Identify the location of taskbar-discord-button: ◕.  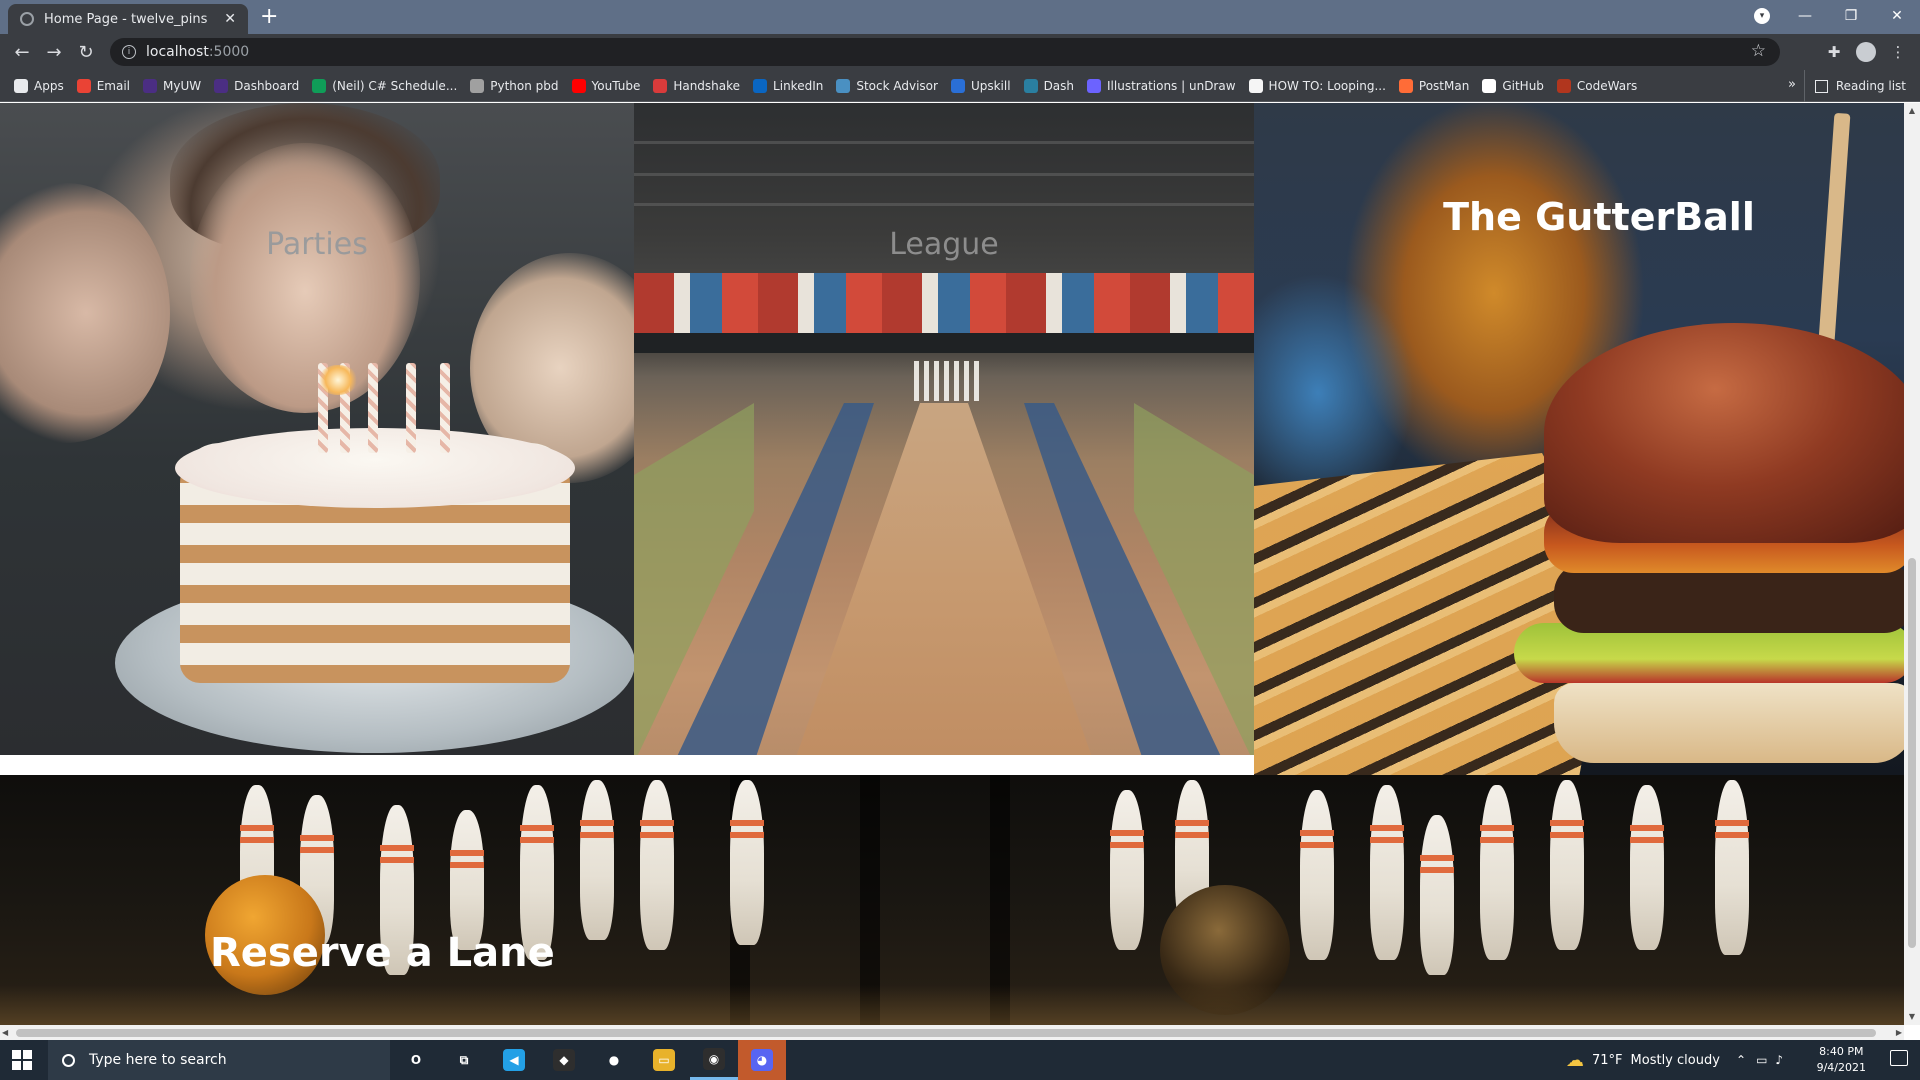
(762, 1060).